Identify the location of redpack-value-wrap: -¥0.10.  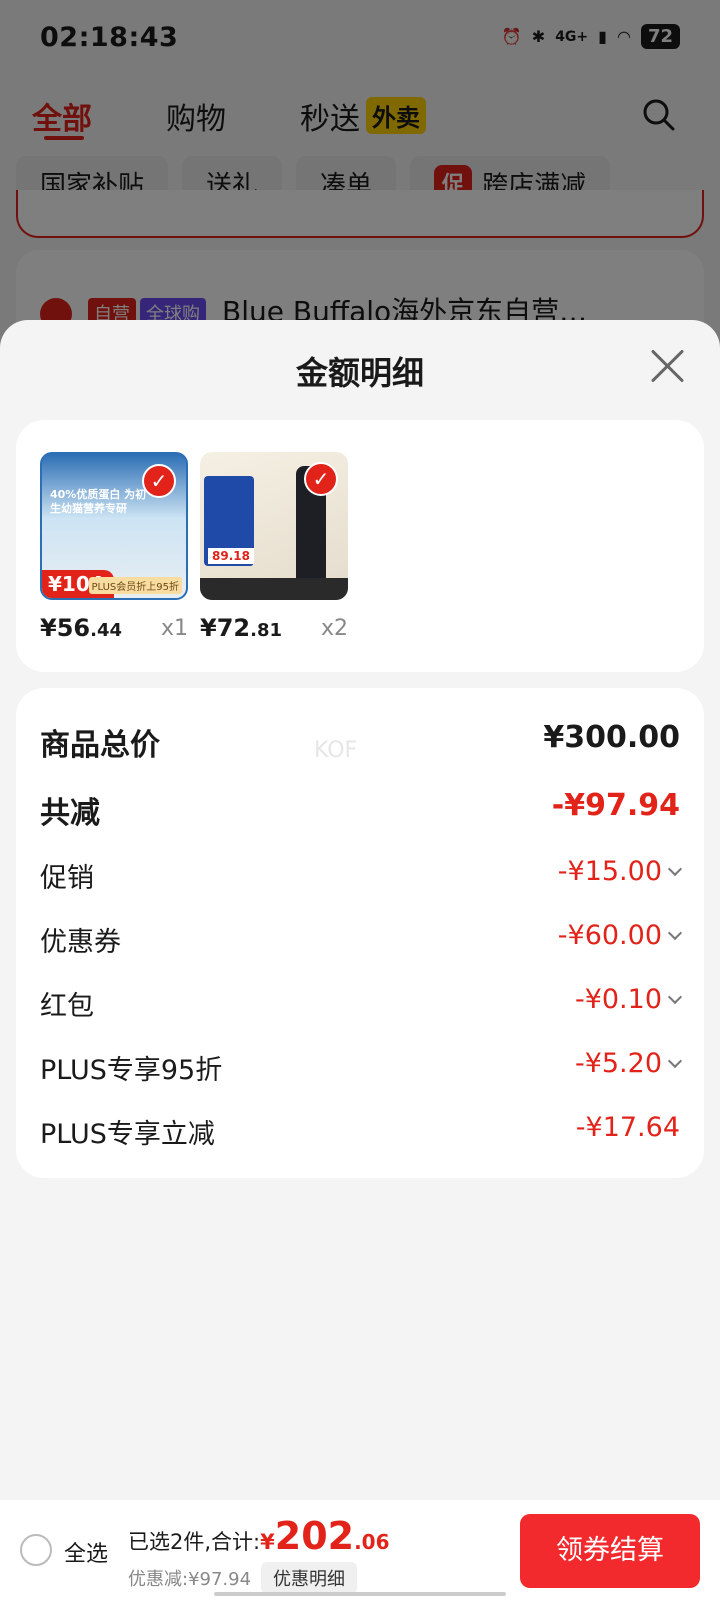
(628, 999).